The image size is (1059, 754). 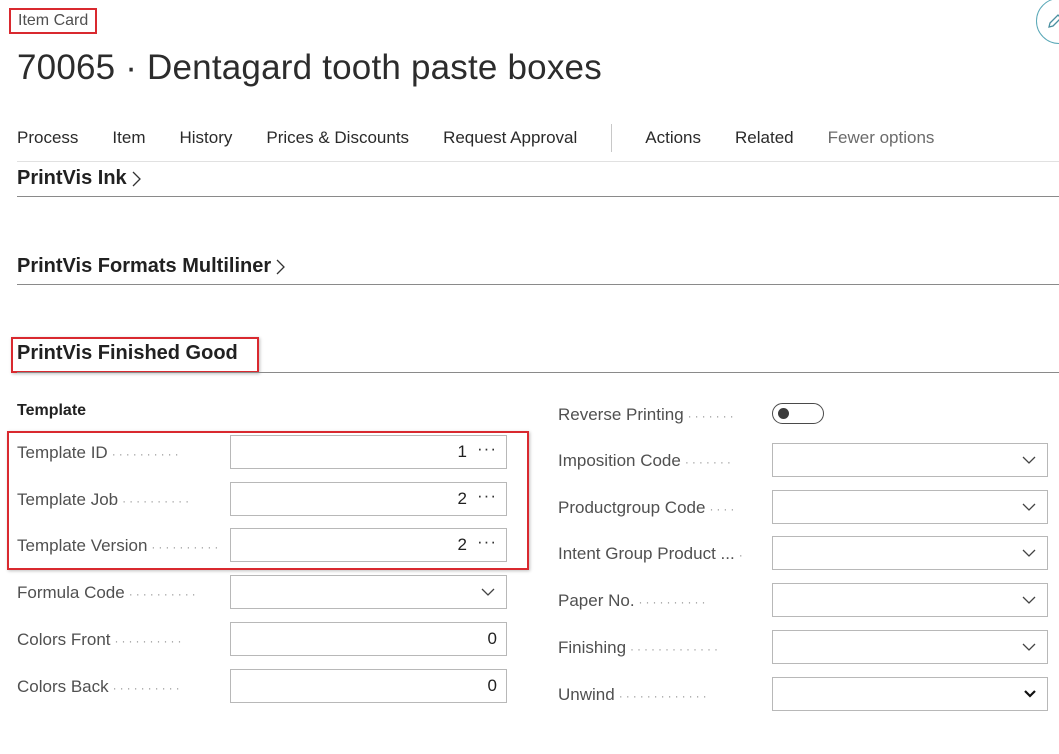 I want to click on productgroup-code-select, so click(x=910, y=507).